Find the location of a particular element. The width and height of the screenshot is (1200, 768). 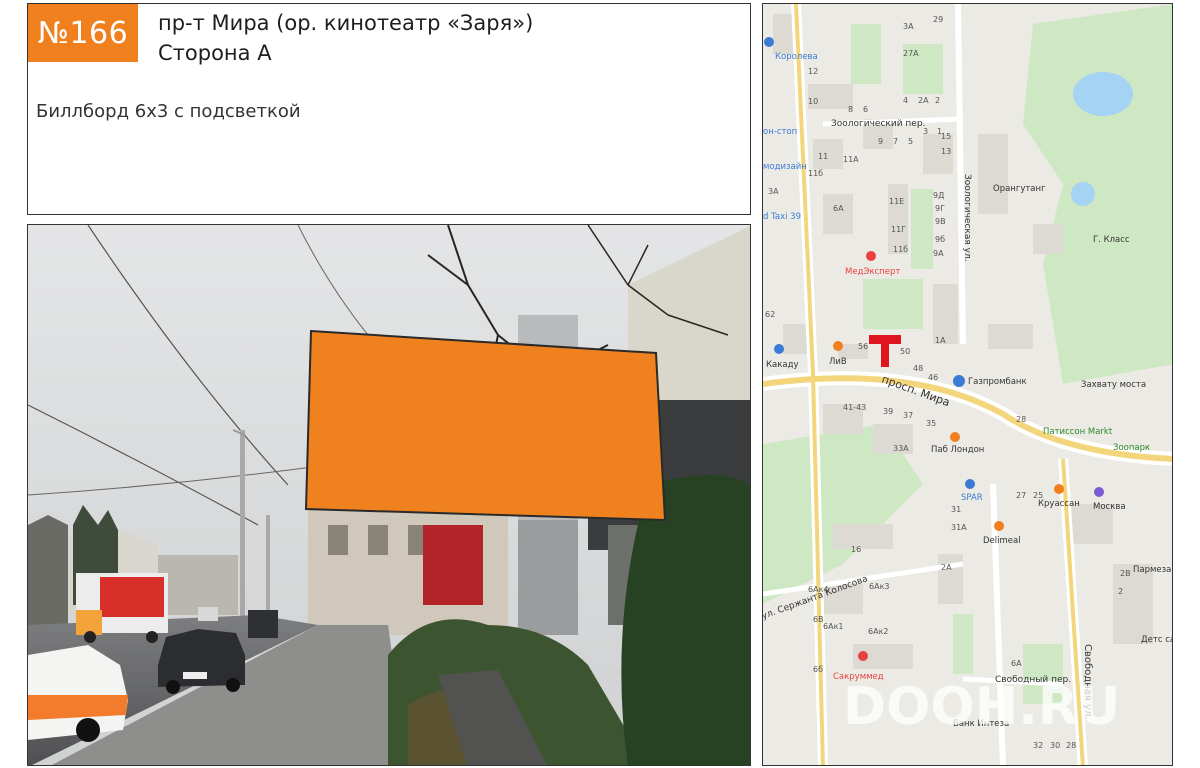

poi-on-stop: он-стоп is located at coordinates (780, 132).